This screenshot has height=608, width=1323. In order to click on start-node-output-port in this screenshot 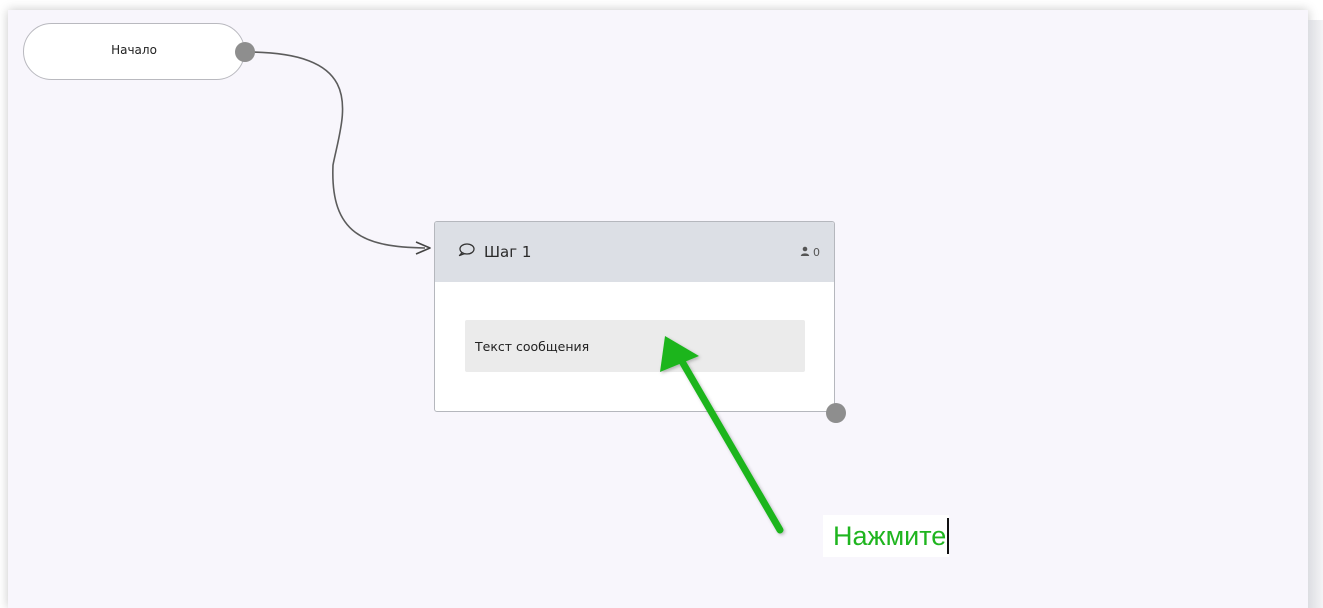, I will do `click(245, 52)`.